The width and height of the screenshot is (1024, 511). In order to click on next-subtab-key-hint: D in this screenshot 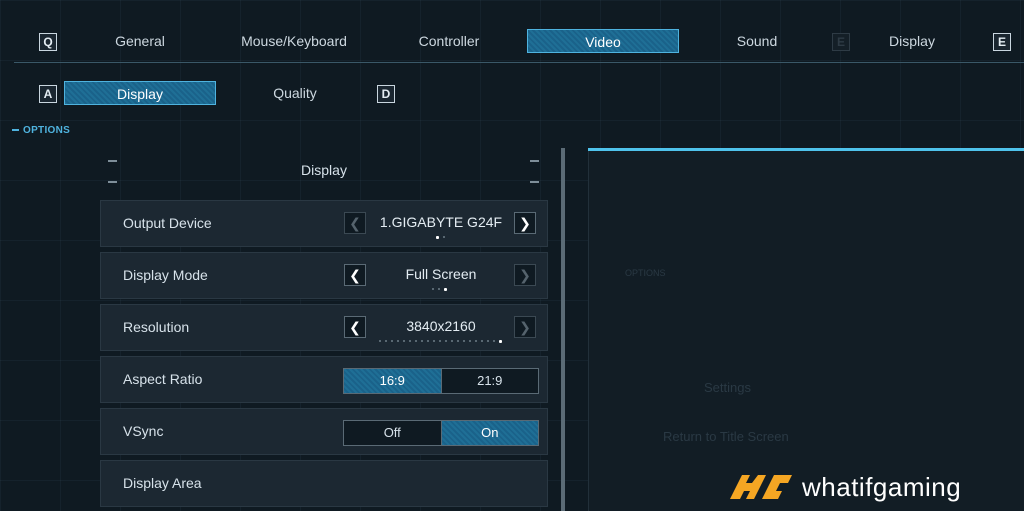, I will do `click(386, 94)`.